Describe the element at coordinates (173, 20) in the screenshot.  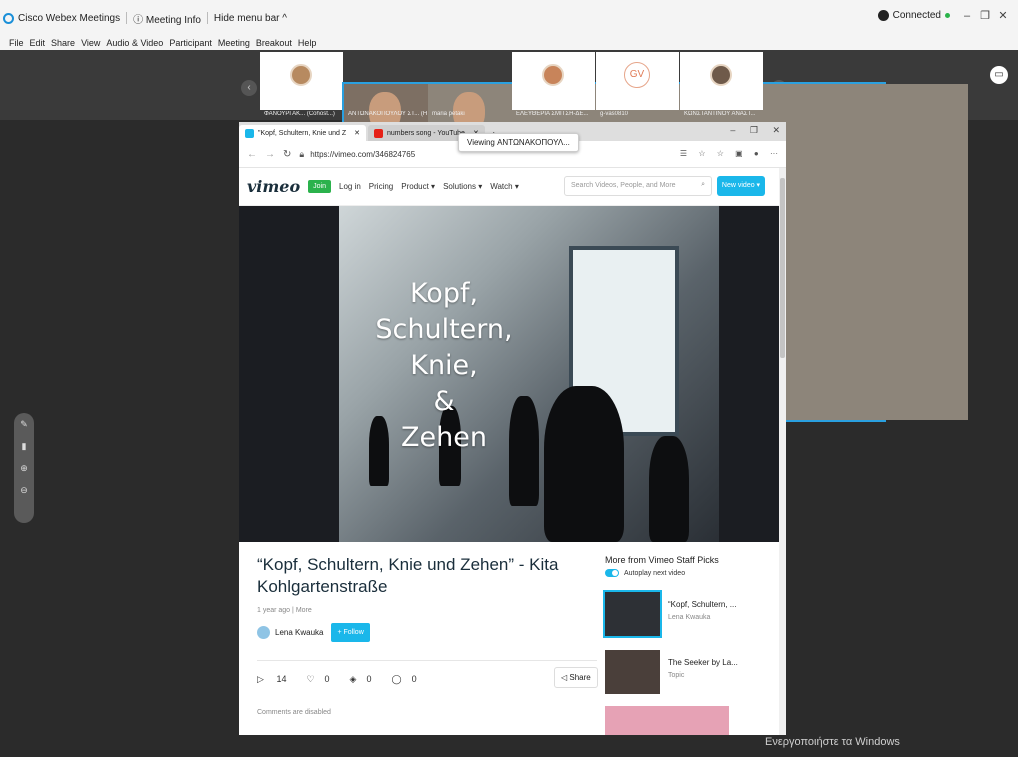
I see `meeting-info-label: Meeting Info` at that location.